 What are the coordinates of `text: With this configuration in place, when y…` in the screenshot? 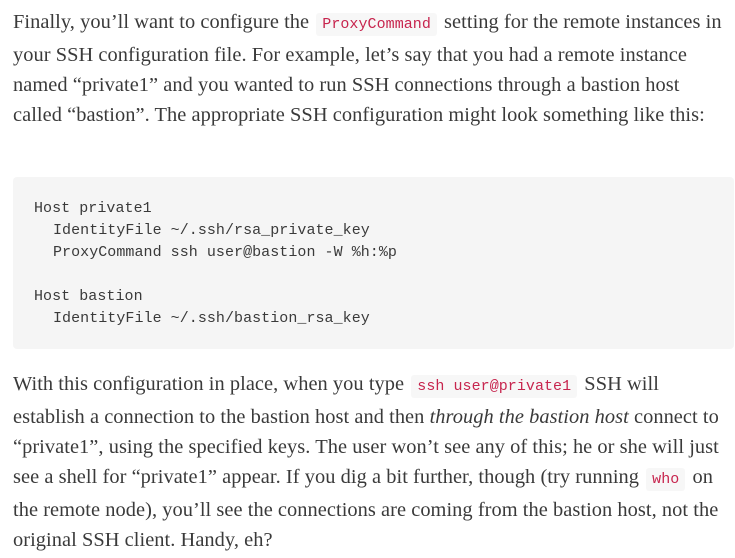 It's located at (211, 384).